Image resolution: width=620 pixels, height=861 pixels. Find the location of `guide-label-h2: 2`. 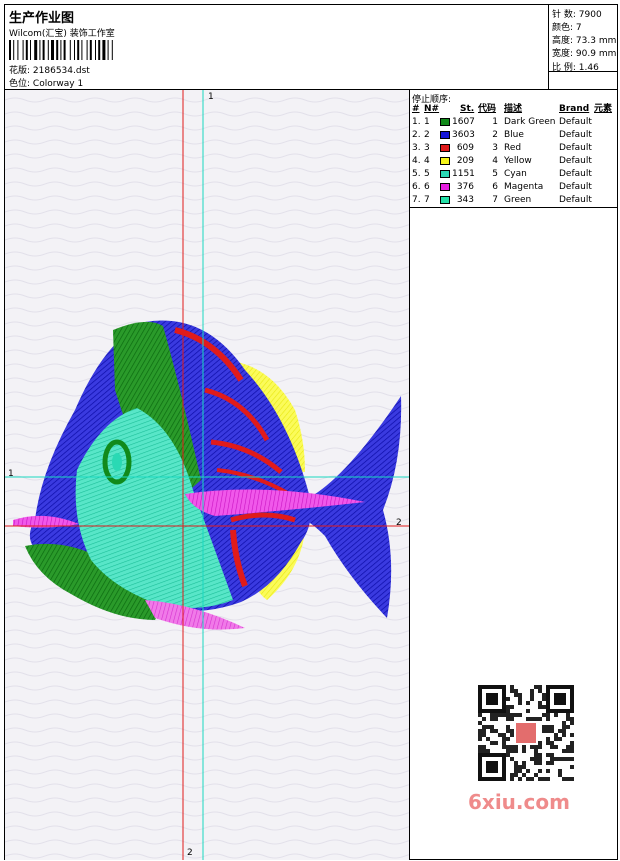

guide-label-h2: 2 is located at coordinates (399, 523).